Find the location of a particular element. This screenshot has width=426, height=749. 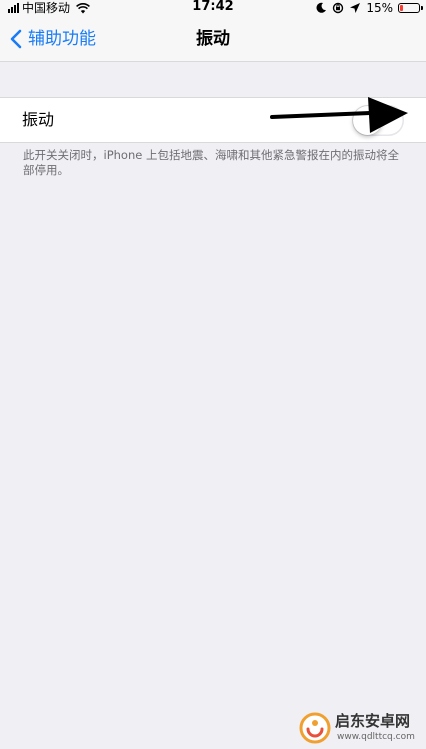

navigation-bar: 辅助功能 振动 is located at coordinates (213, 39).